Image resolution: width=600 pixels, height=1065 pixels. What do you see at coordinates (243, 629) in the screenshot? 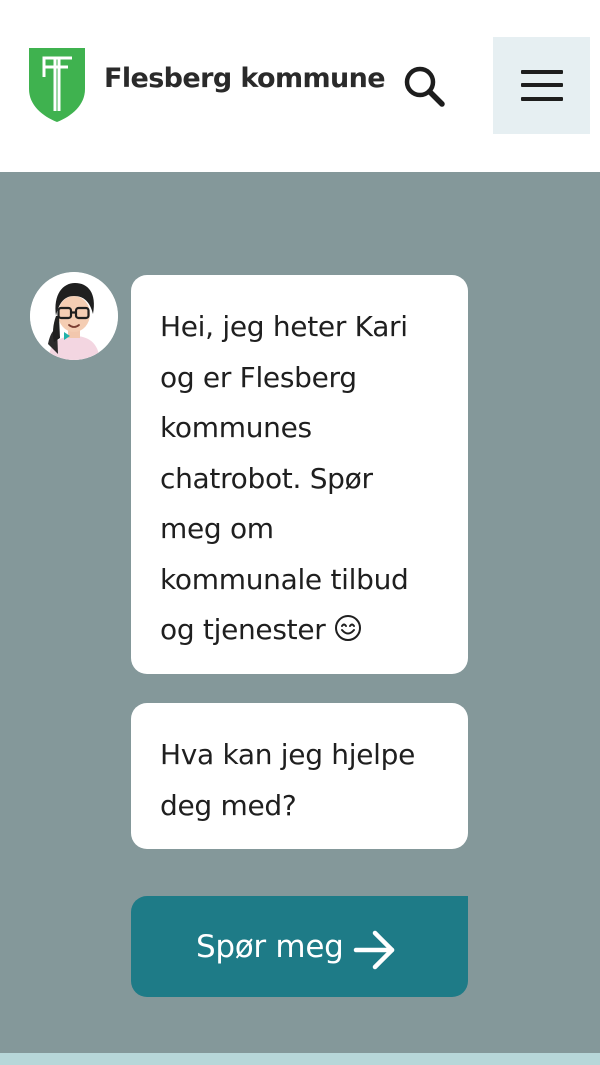
I see `message-line: og tjenester` at bounding box center [243, 629].